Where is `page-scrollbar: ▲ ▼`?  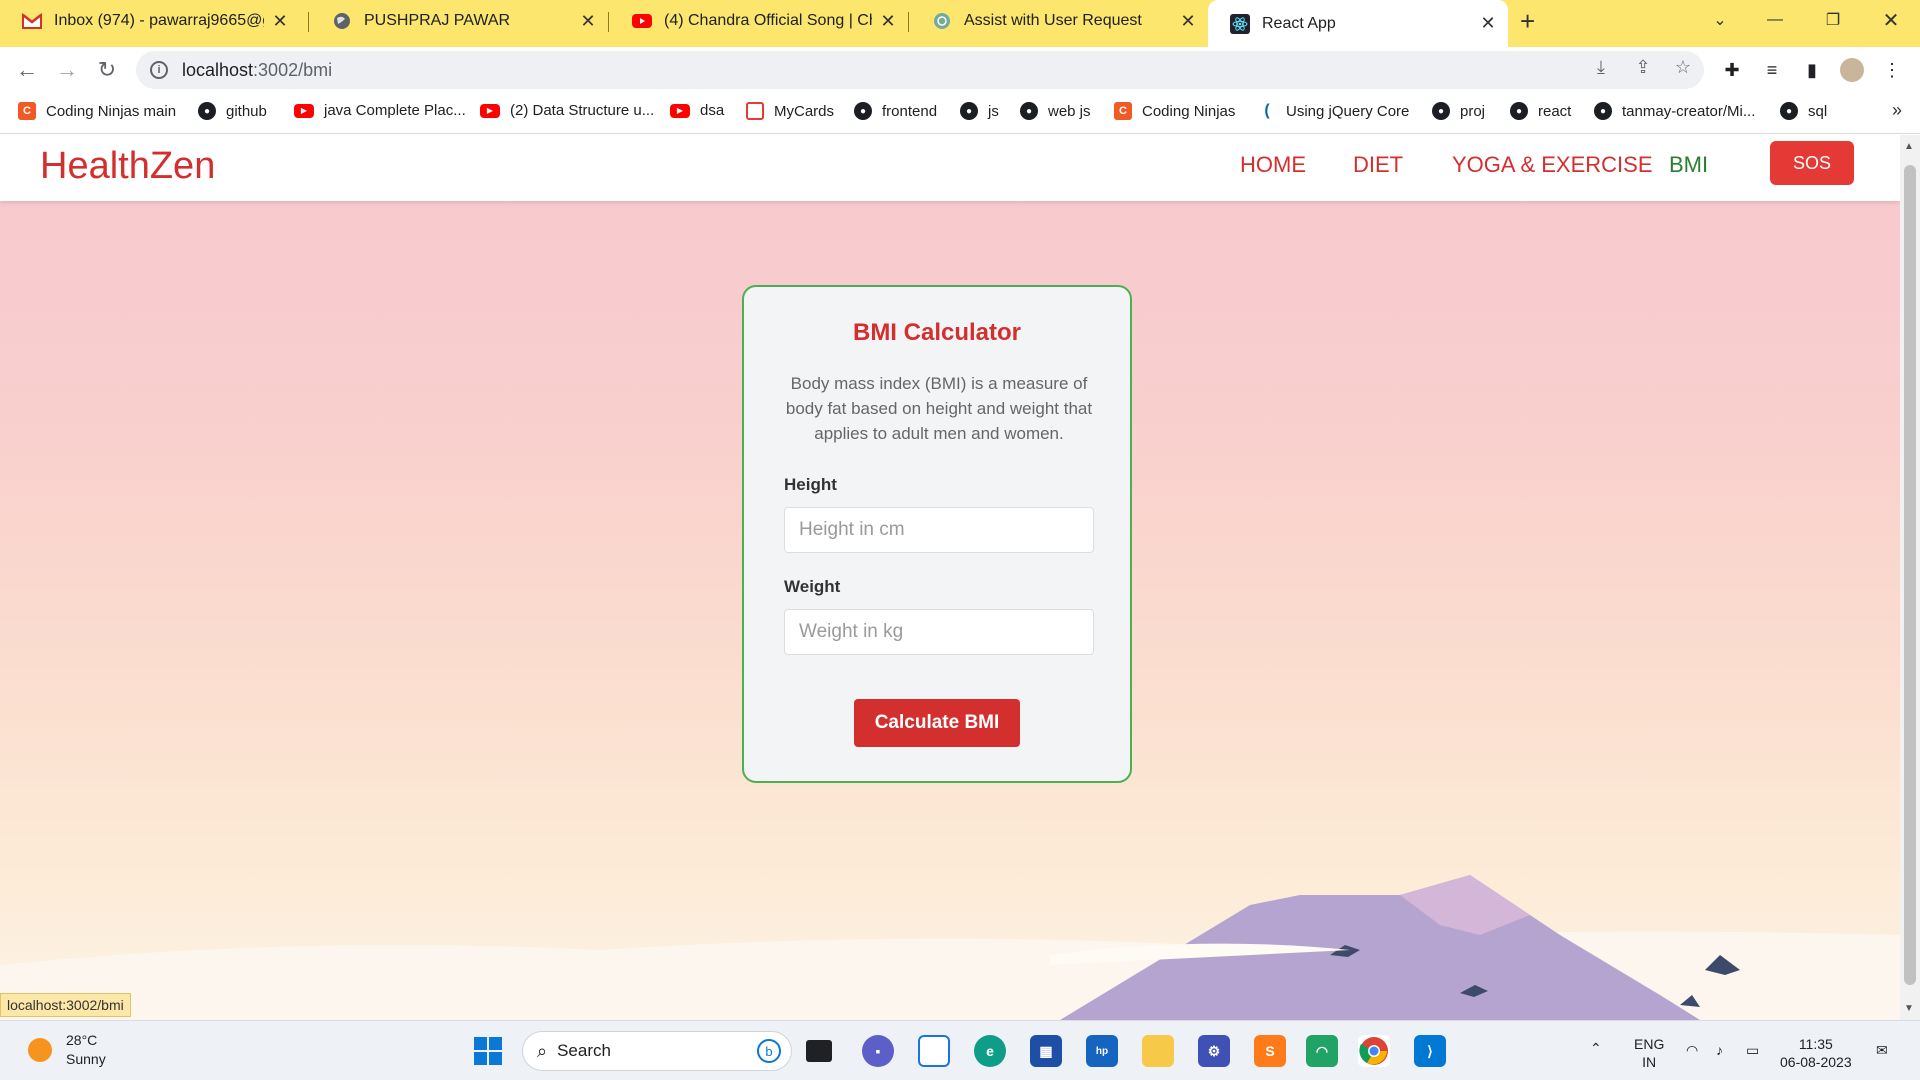
page-scrollbar: ▲ ▼ is located at coordinates (1910, 577).